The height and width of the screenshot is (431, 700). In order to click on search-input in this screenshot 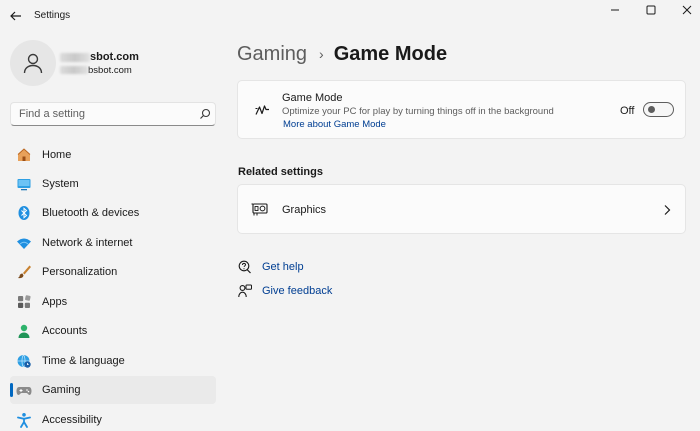, I will do `click(101, 114)`.